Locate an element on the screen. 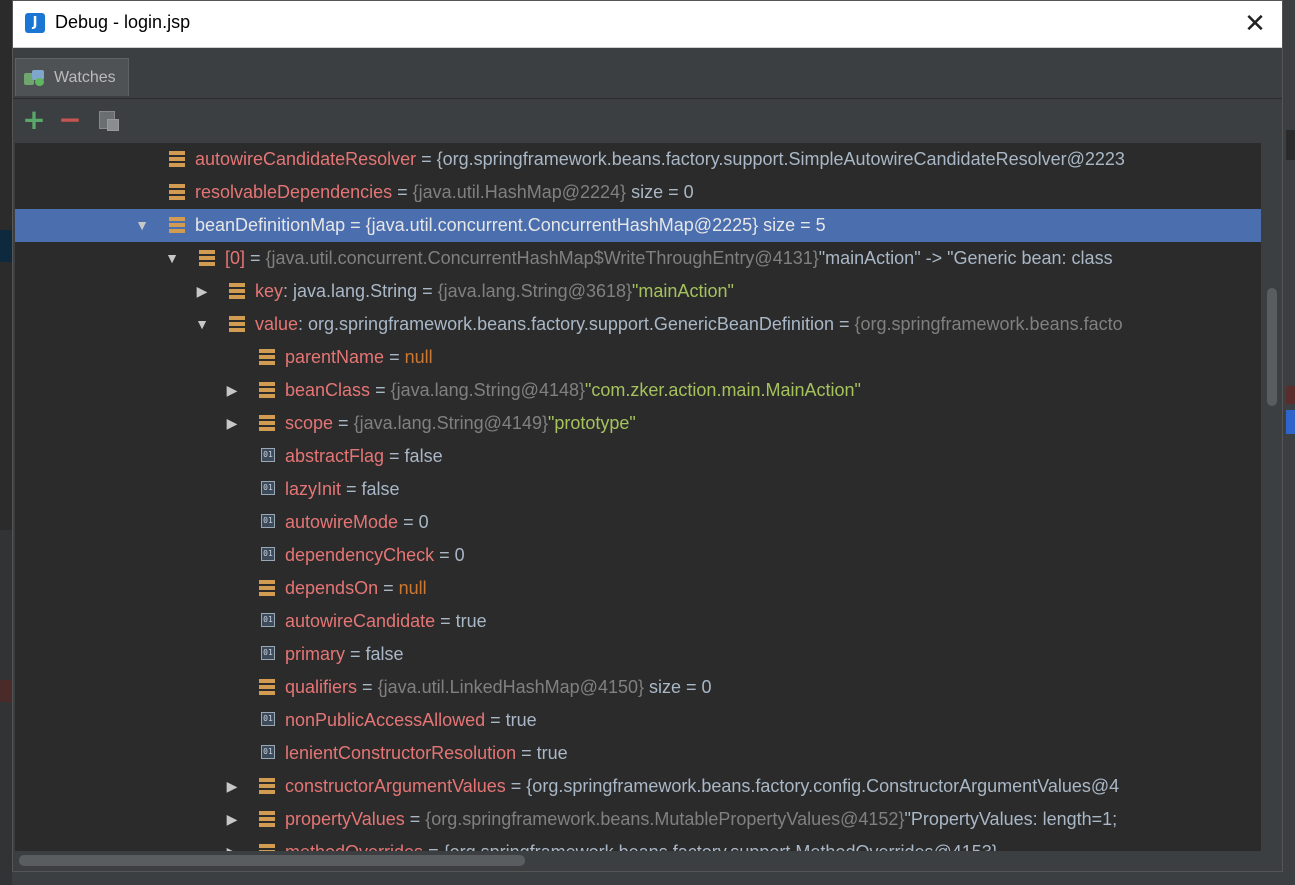 This screenshot has width=1295, height=885. duplicate-watch-button is located at coordinates (108, 120).